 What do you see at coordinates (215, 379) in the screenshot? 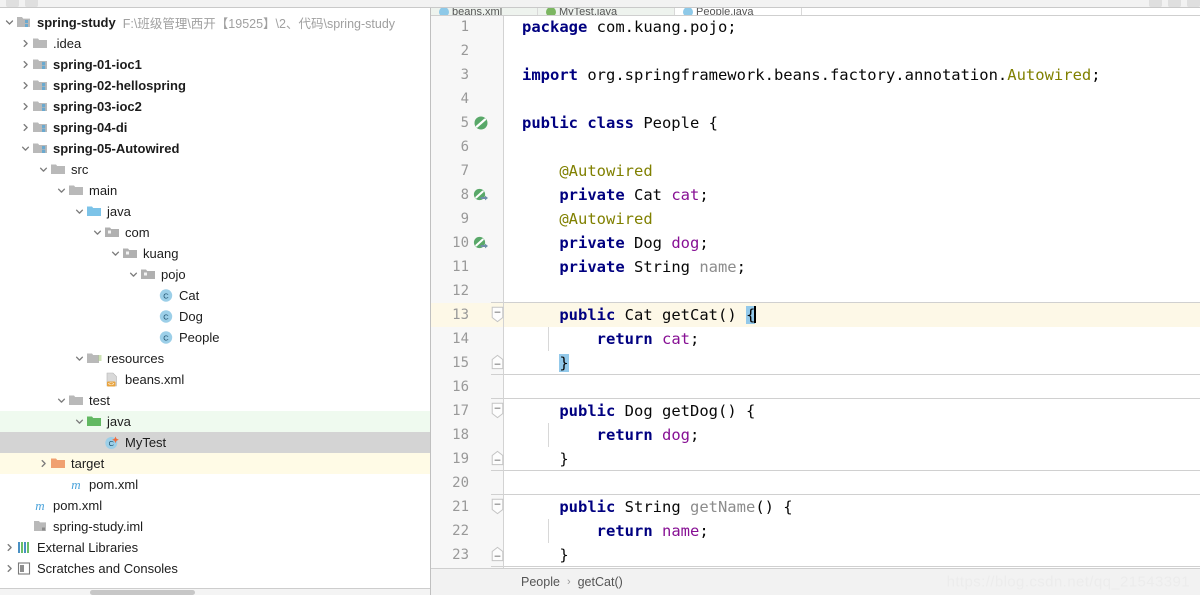
I see `tree-row: <> beans.xml` at bounding box center [215, 379].